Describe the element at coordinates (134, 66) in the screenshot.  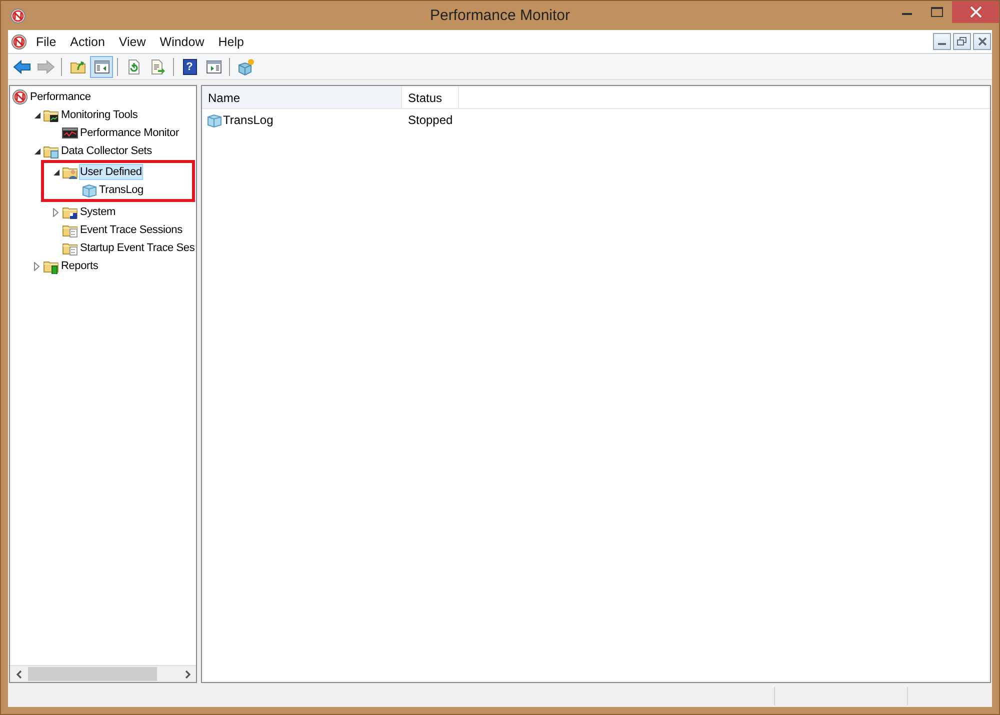
I see `refresh-icon` at that location.